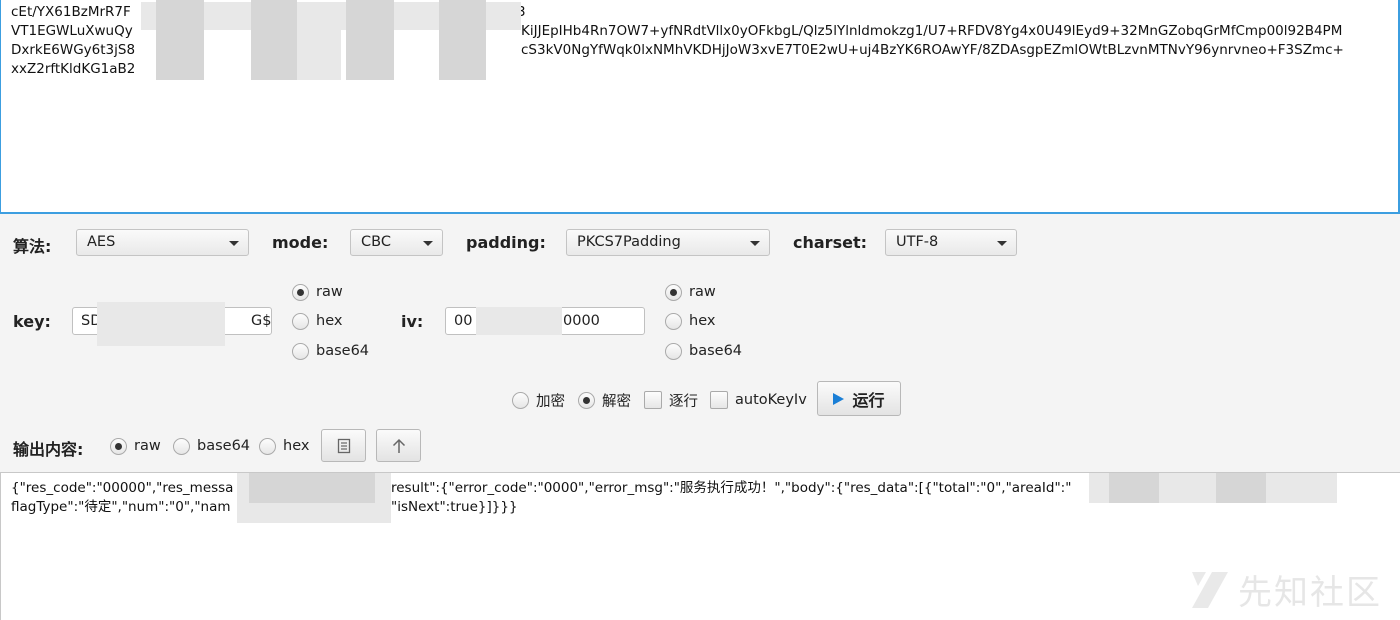 This screenshot has height=620, width=1400. I want to click on mode-value: CBC, so click(376, 242).